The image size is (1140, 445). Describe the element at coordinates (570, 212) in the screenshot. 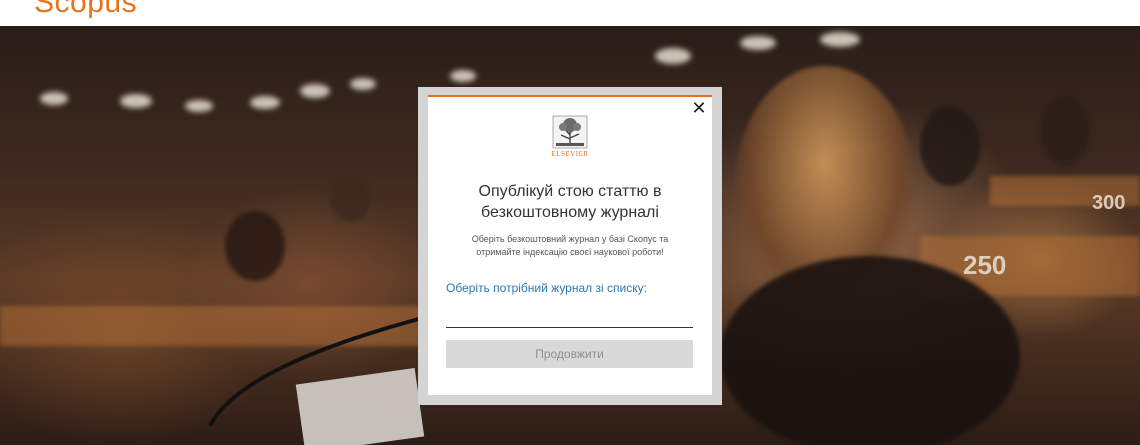

I see `modal-title-line: безкоштовному журналі` at that location.